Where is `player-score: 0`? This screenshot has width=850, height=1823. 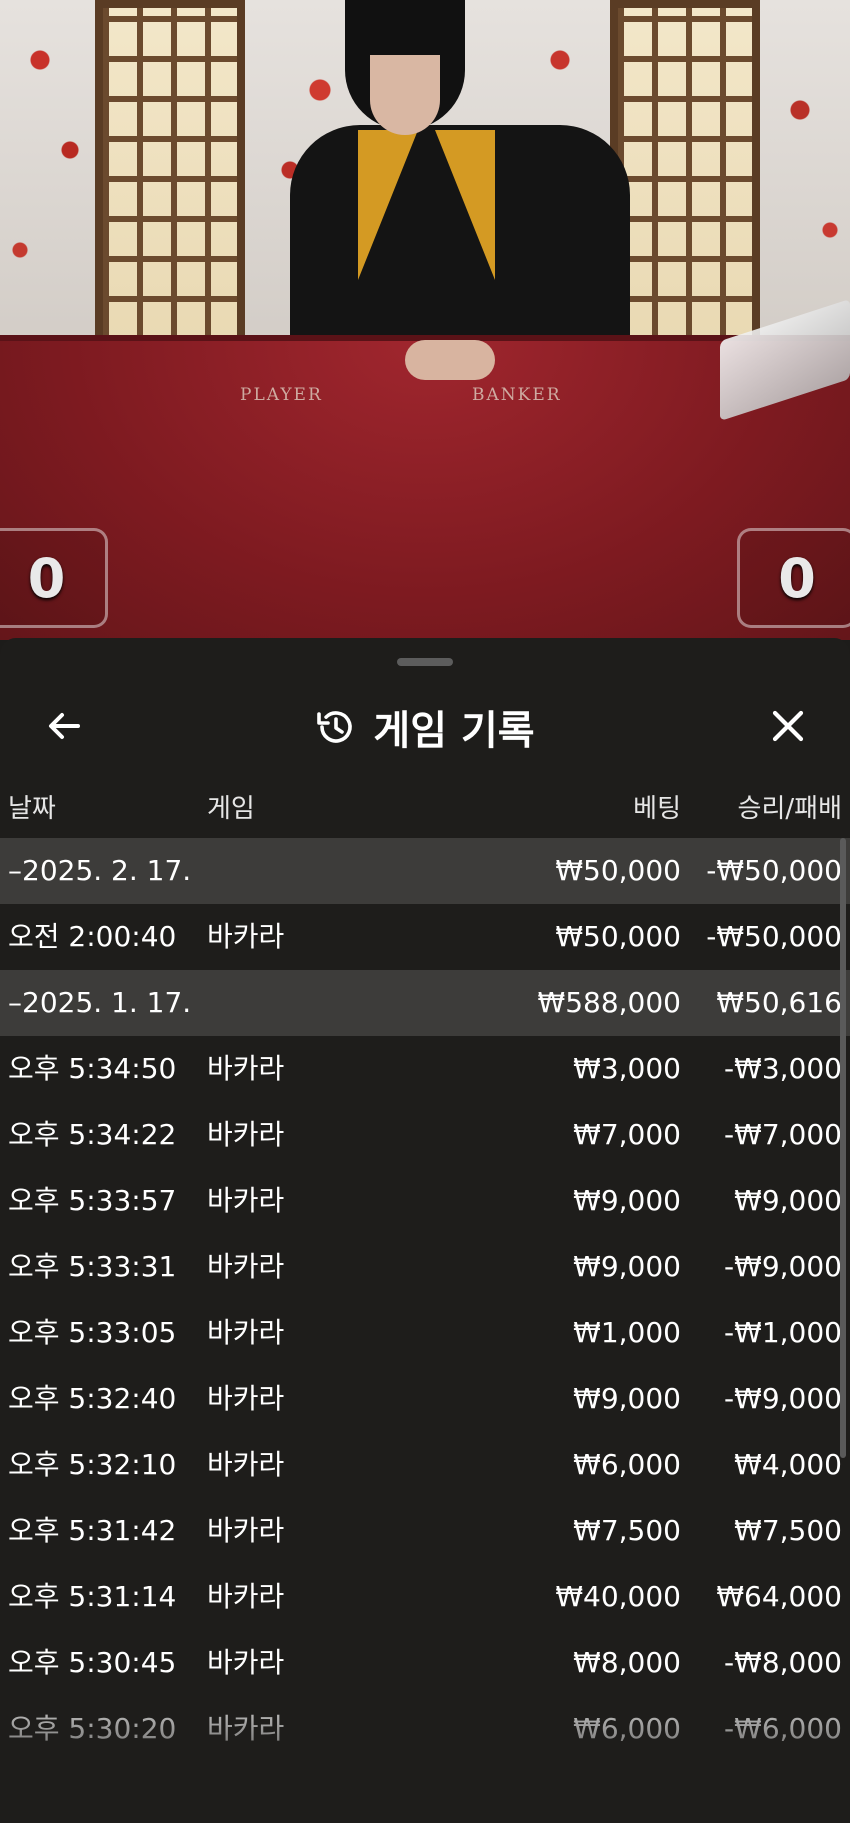
player-score: 0 is located at coordinates (54, 578).